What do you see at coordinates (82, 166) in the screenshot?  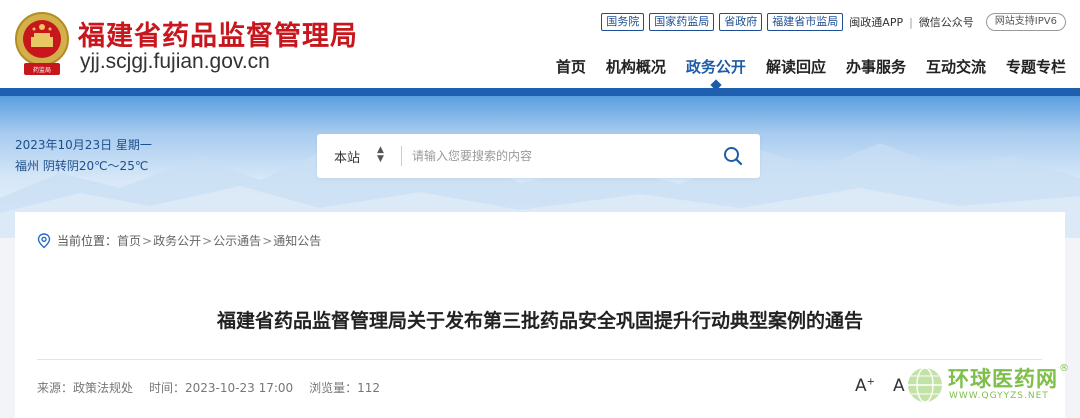 I see `weather-info: 福州 阴转阴20℃～25℃` at bounding box center [82, 166].